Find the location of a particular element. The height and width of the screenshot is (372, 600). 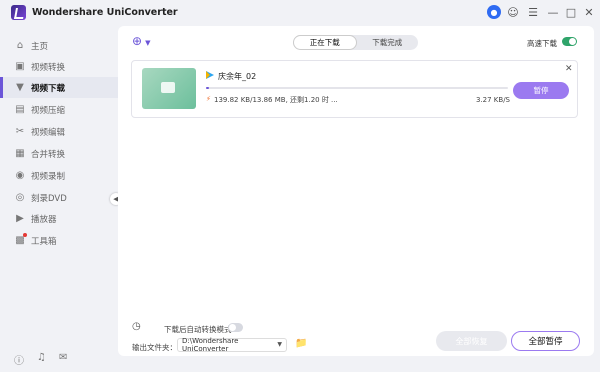

high-speed-label: 高速下载 is located at coordinates (542, 43).